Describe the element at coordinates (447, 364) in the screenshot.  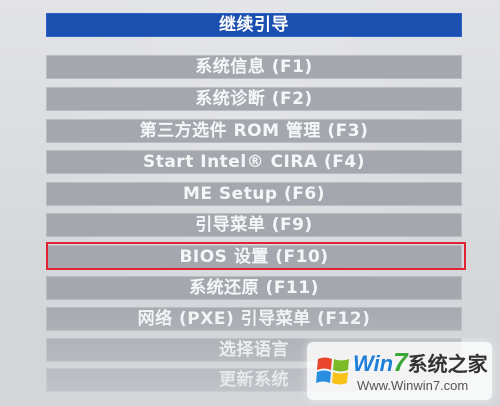
I see `watermark-title-cn: 系统之家` at that location.